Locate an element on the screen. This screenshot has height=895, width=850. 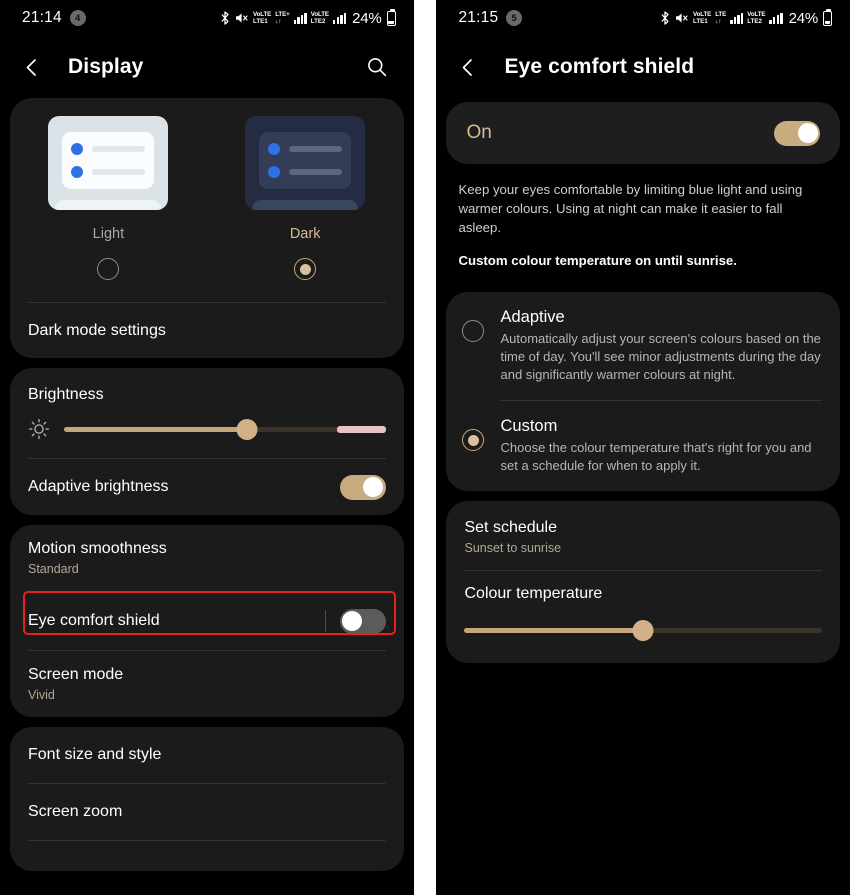
colour-temperature-title: Colour temperature is located at coordinates (533, 593).